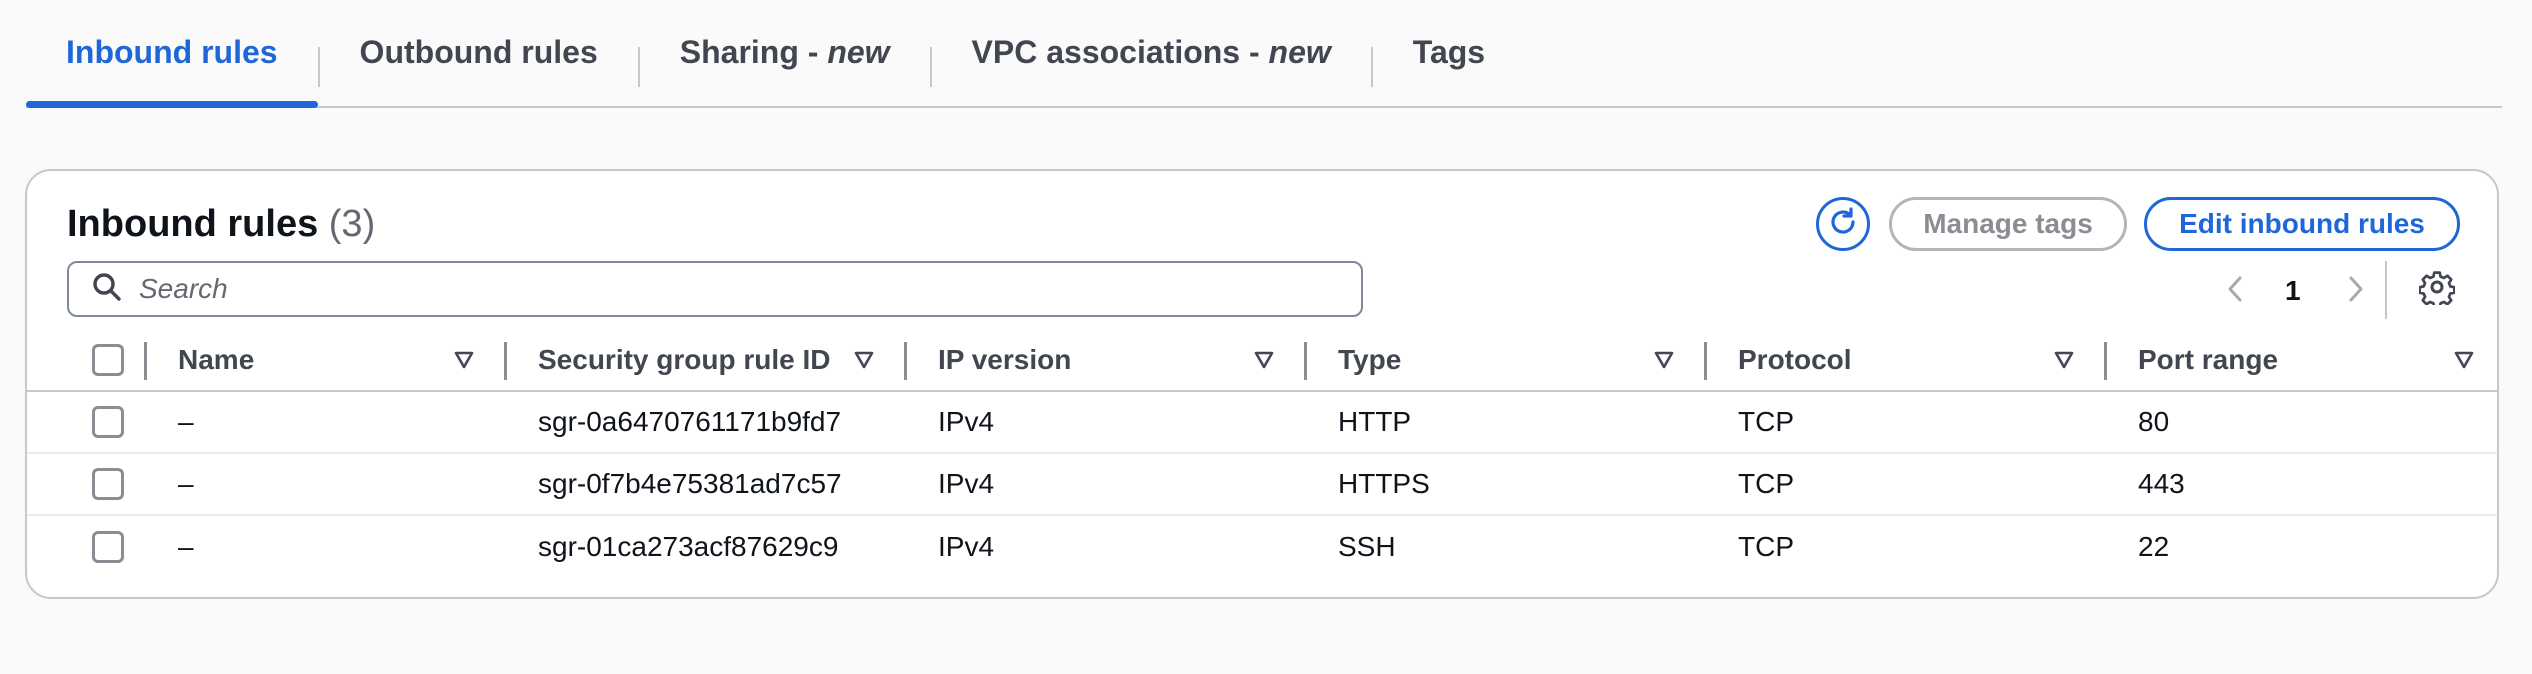  Describe the element at coordinates (1004, 360) in the screenshot. I see `column-header-ip-version: IP version` at that location.